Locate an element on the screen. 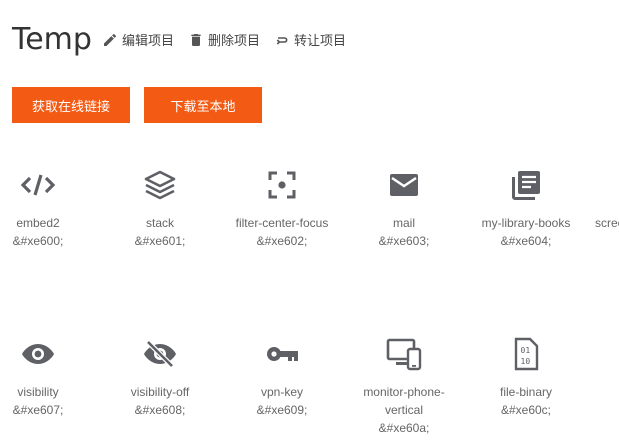 This screenshot has height=441, width=619. file-binary-icon: 01 10 is located at coordinates (526, 354).